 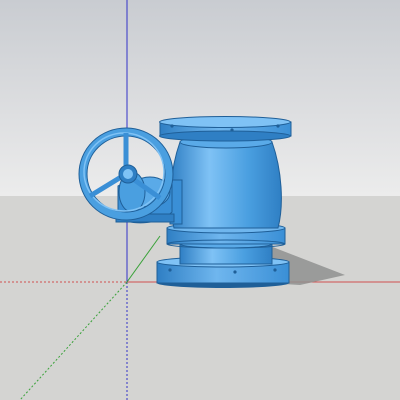 I want to click on valve-body, so click(x=225, y=182).